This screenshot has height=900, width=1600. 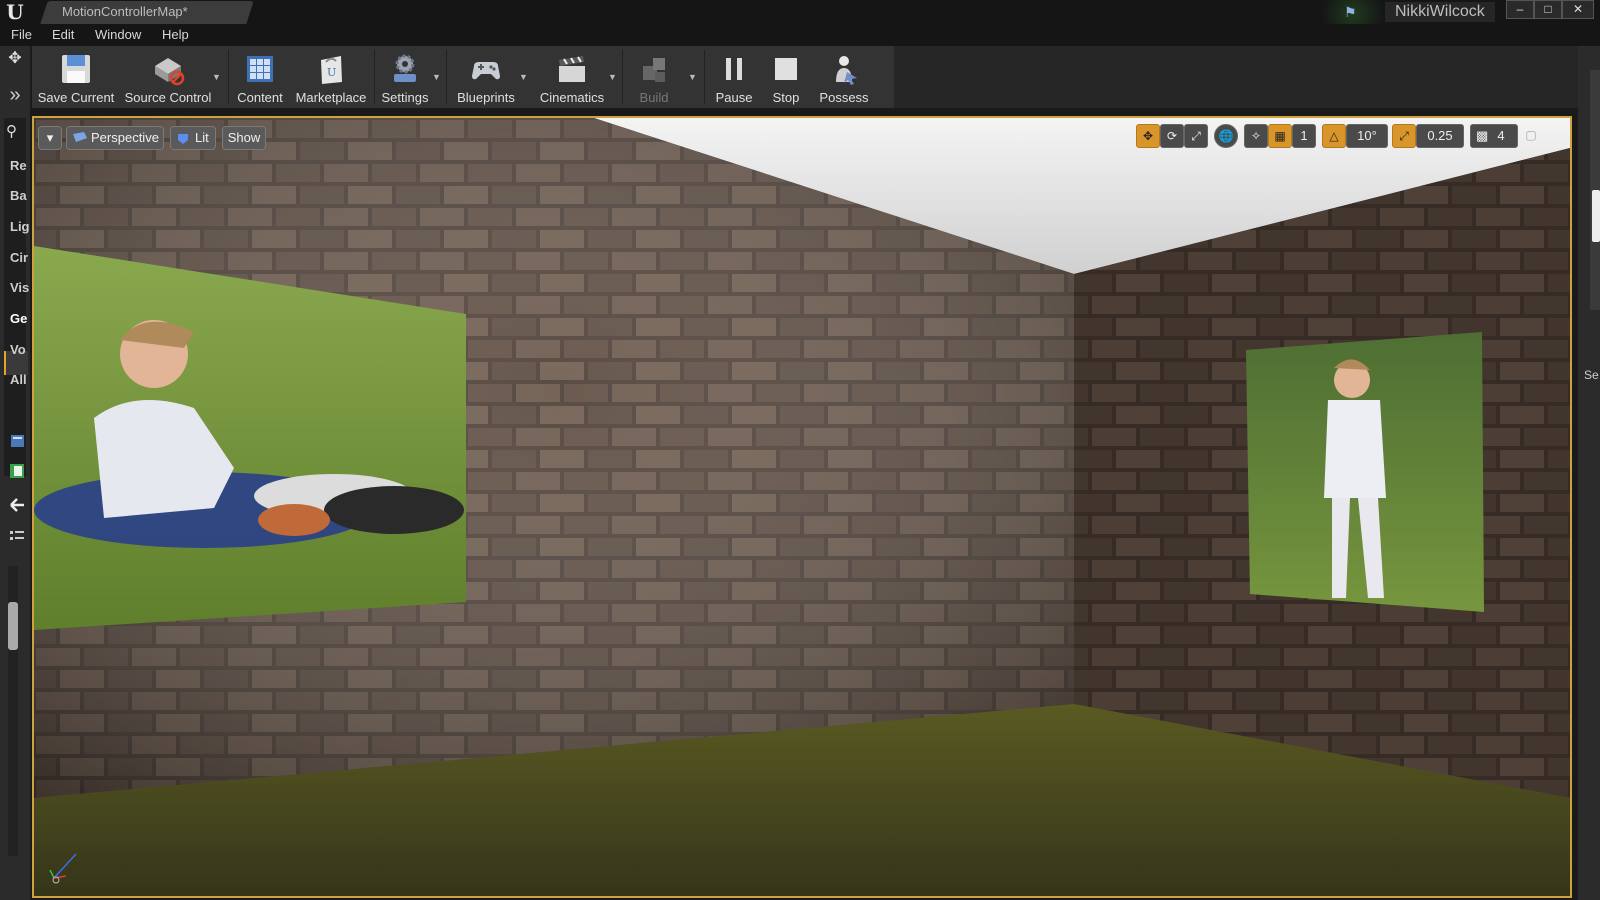 I want to click on build-label: Build, so click(x=654, y=97).